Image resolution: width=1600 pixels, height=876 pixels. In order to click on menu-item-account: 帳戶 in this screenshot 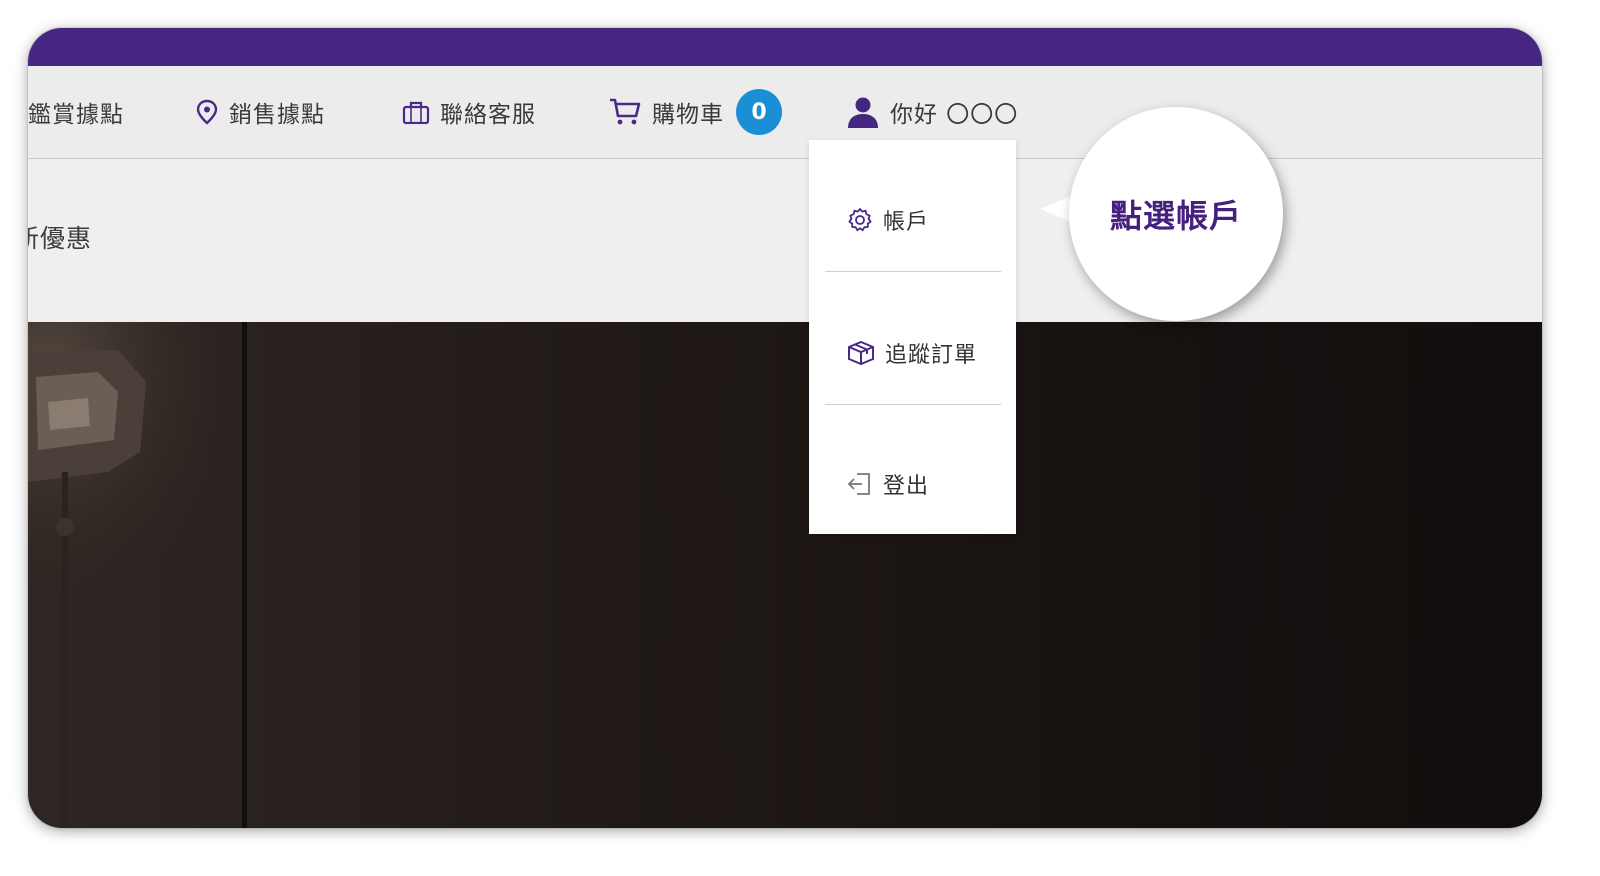, I will do `click(912, 220)`.